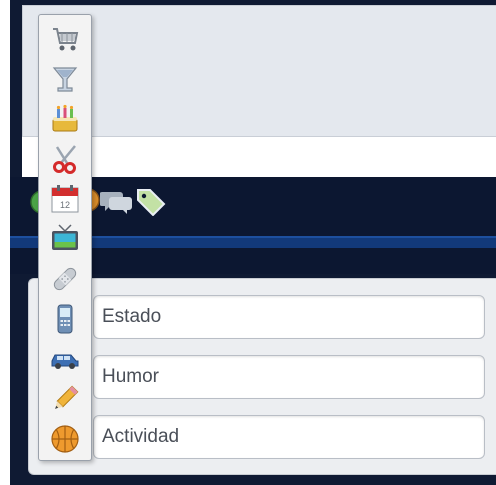 The height and width of the screenshot is (485, 496). I want to click on estado-label: Estado, so click(132, 316).